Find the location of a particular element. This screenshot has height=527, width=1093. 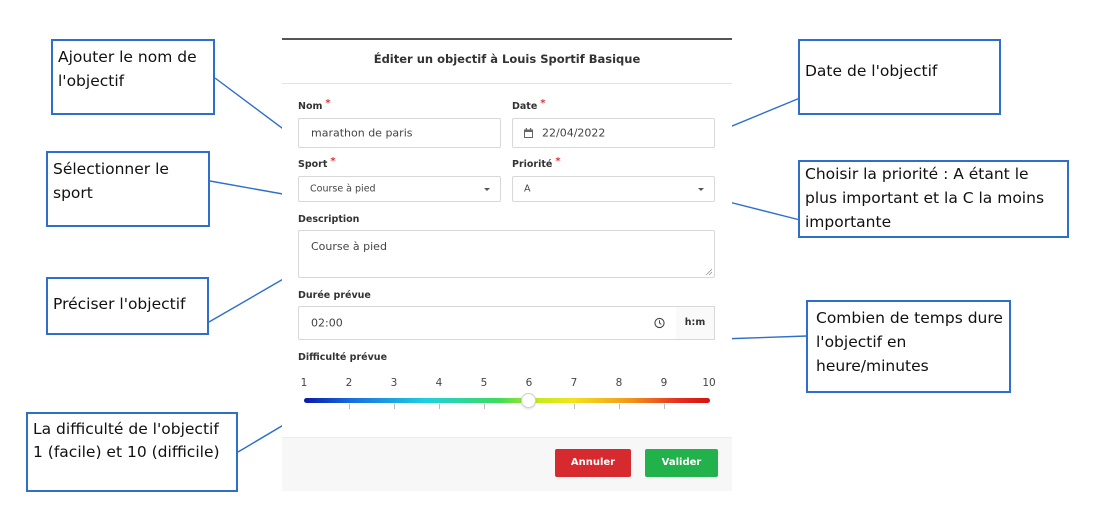

calendar-icon is located at coordinates (528, 133).